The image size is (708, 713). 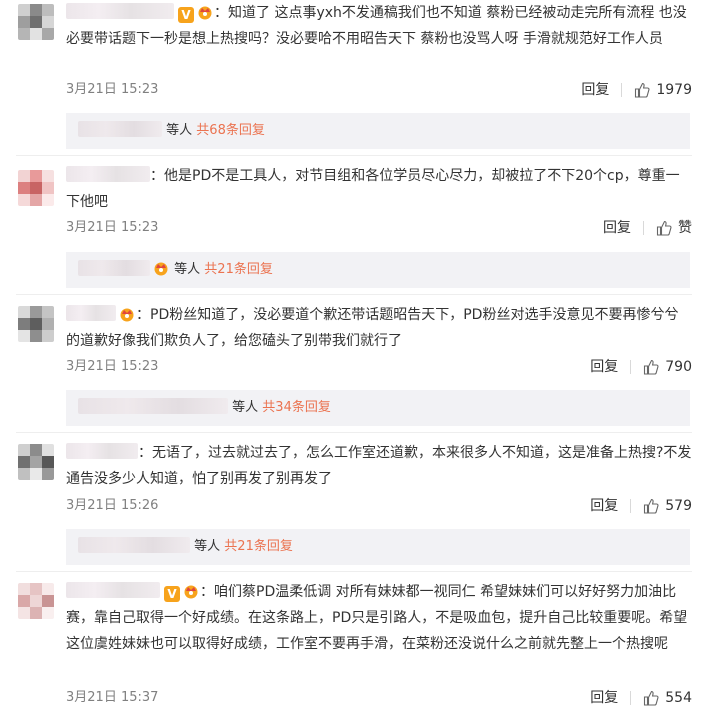 I want to click on like-button: 579, so click(x=667, y=506).